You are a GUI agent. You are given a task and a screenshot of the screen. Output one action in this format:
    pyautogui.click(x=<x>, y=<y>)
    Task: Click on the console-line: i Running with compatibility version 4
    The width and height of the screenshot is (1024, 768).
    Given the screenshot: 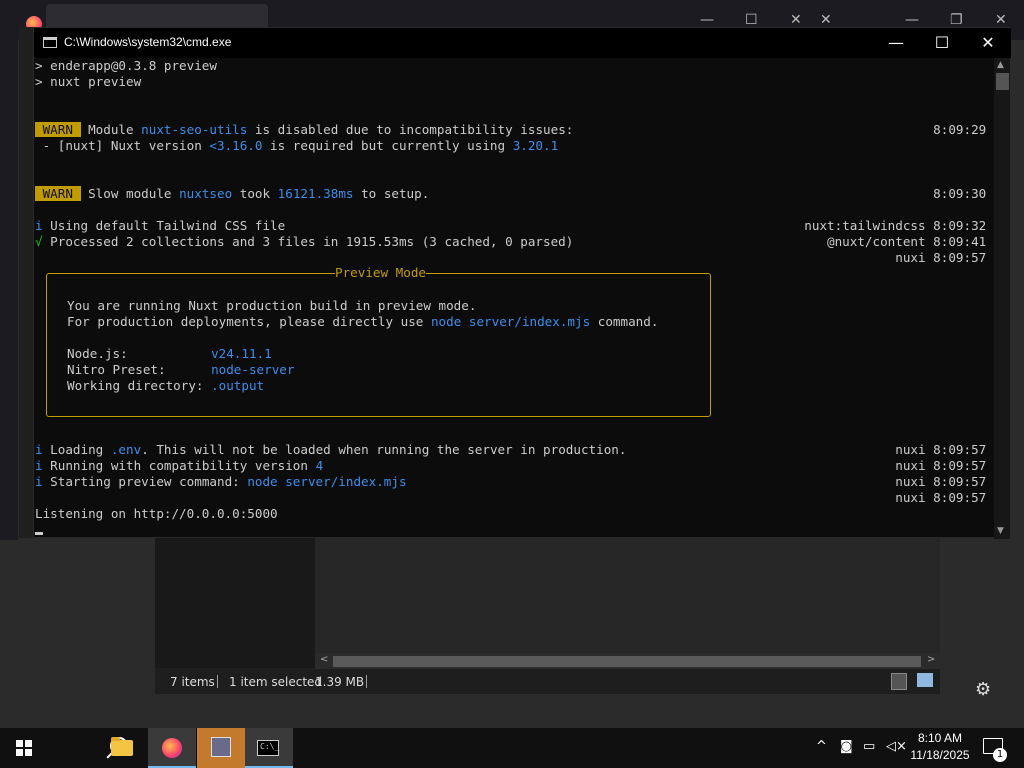 What is the action you would take?
    pyautogui.click(x=179, y=466)
    